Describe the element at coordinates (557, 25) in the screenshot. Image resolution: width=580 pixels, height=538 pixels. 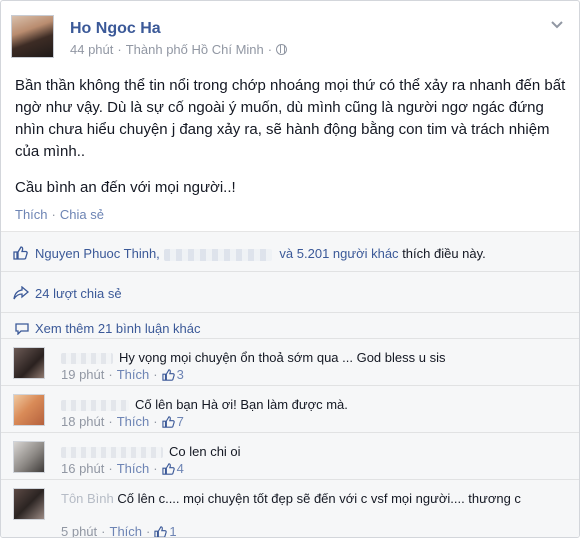
I see `chevron-down-icon` at that location.